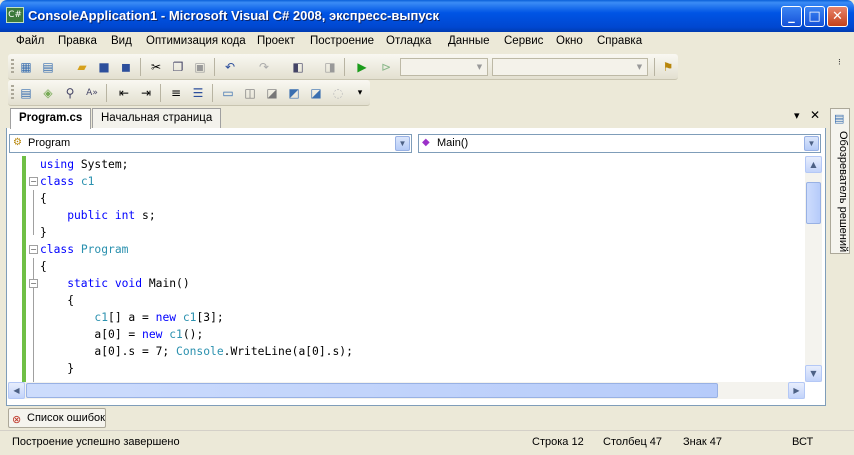 This screenshot has width=854, height=455. Describe the element at coordinates (200, 67) in the screenshot. I see `paste-icon: ▣` at that location.